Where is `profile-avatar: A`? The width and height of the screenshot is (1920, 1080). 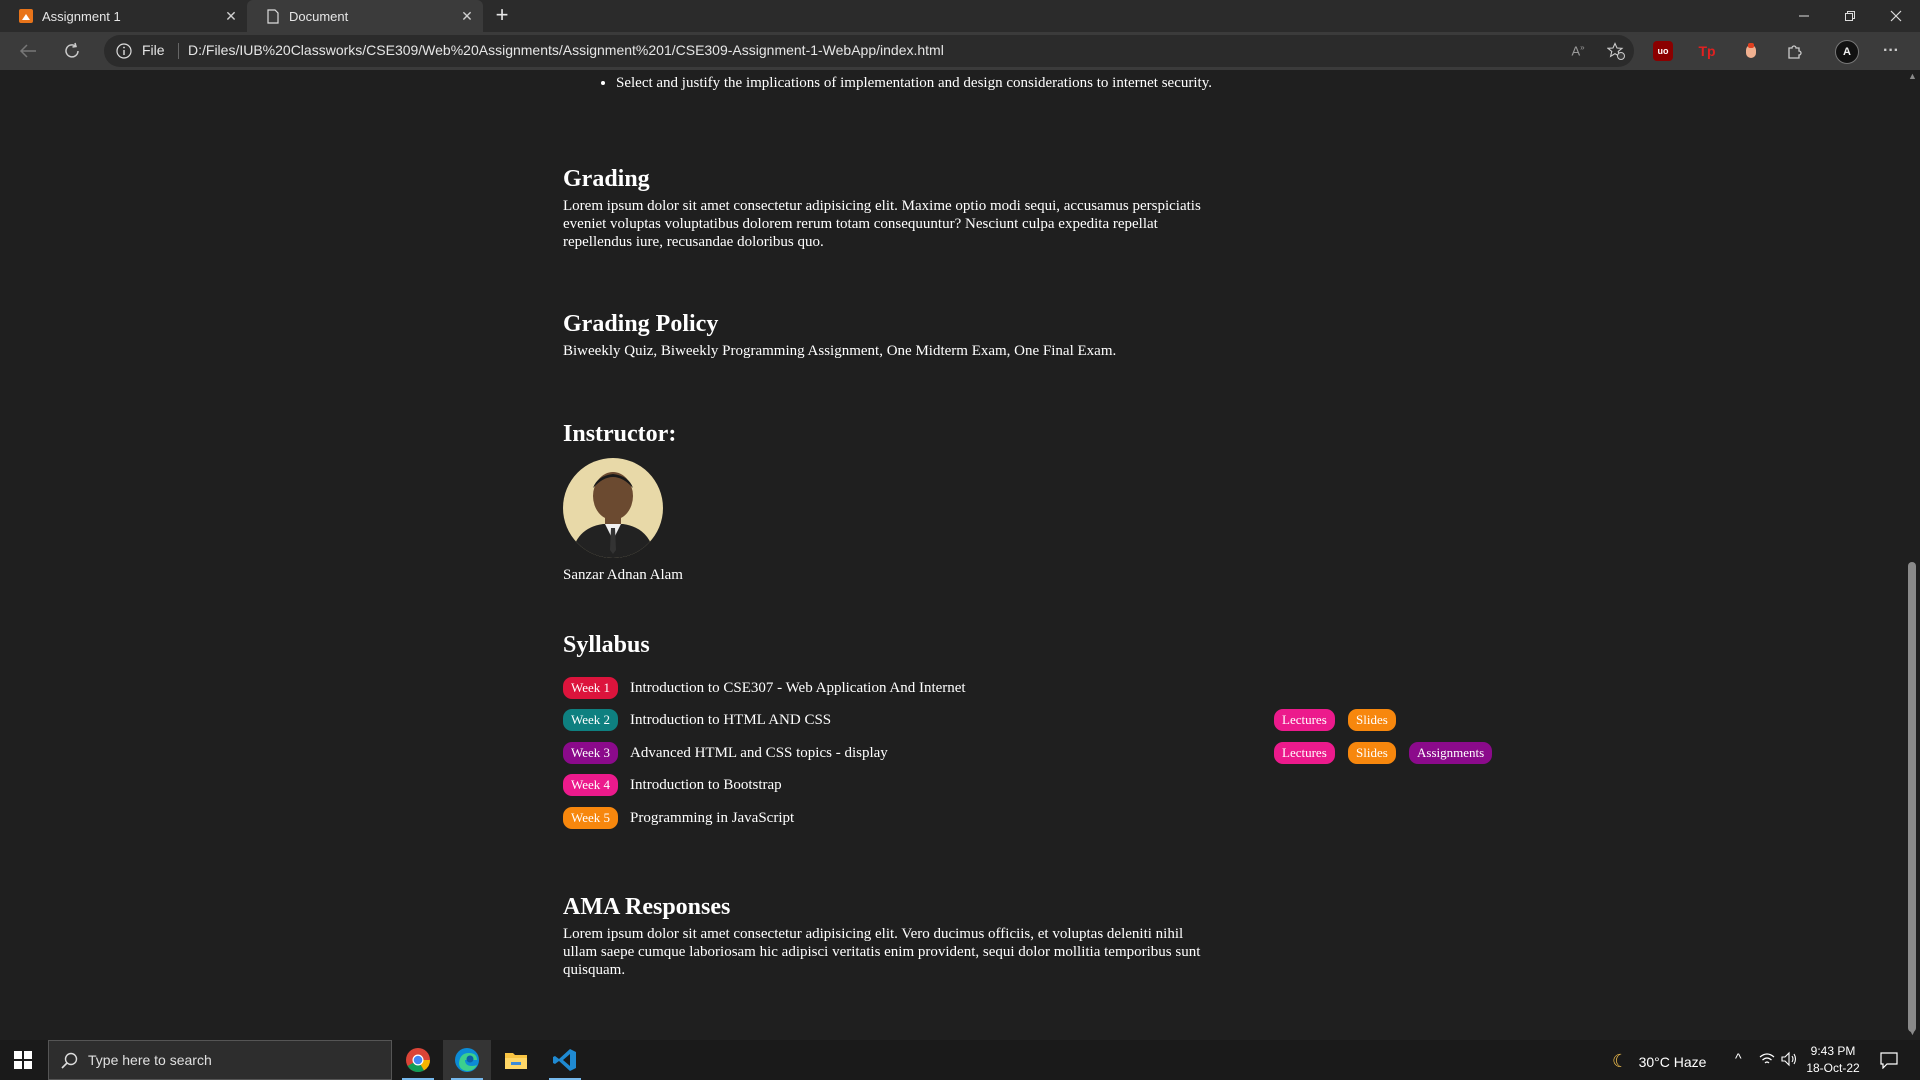
profile-avatar: A is located at coordinates (1847, 52).